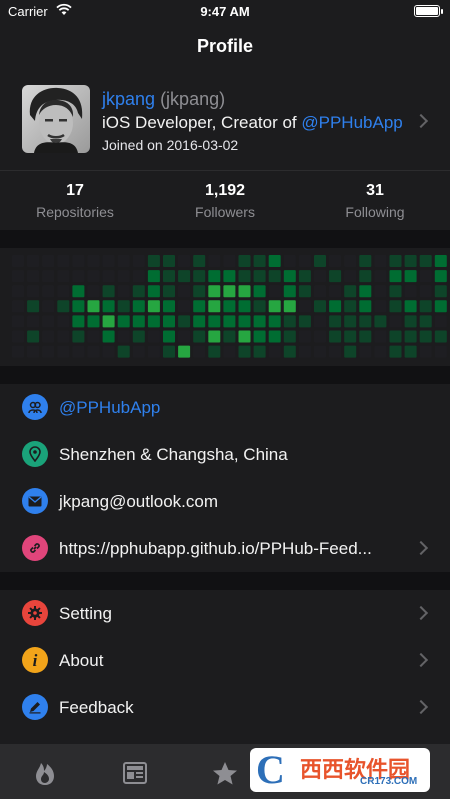 This screenshot has width=450, height=799. What do you see at coordinates (421, 613) in the screenshot?
I see `chevron-right-icon` at bounding box center [421, 613].